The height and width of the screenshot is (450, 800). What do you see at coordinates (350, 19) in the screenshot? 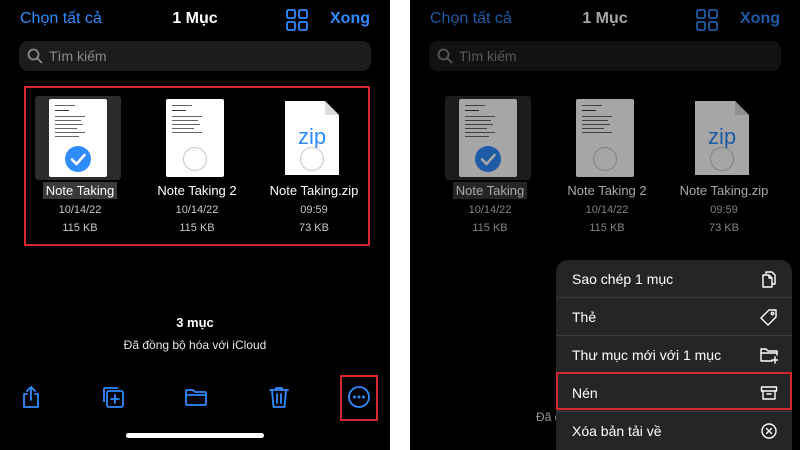
I see `done-button: Xong` at bounding box center [350, 19].